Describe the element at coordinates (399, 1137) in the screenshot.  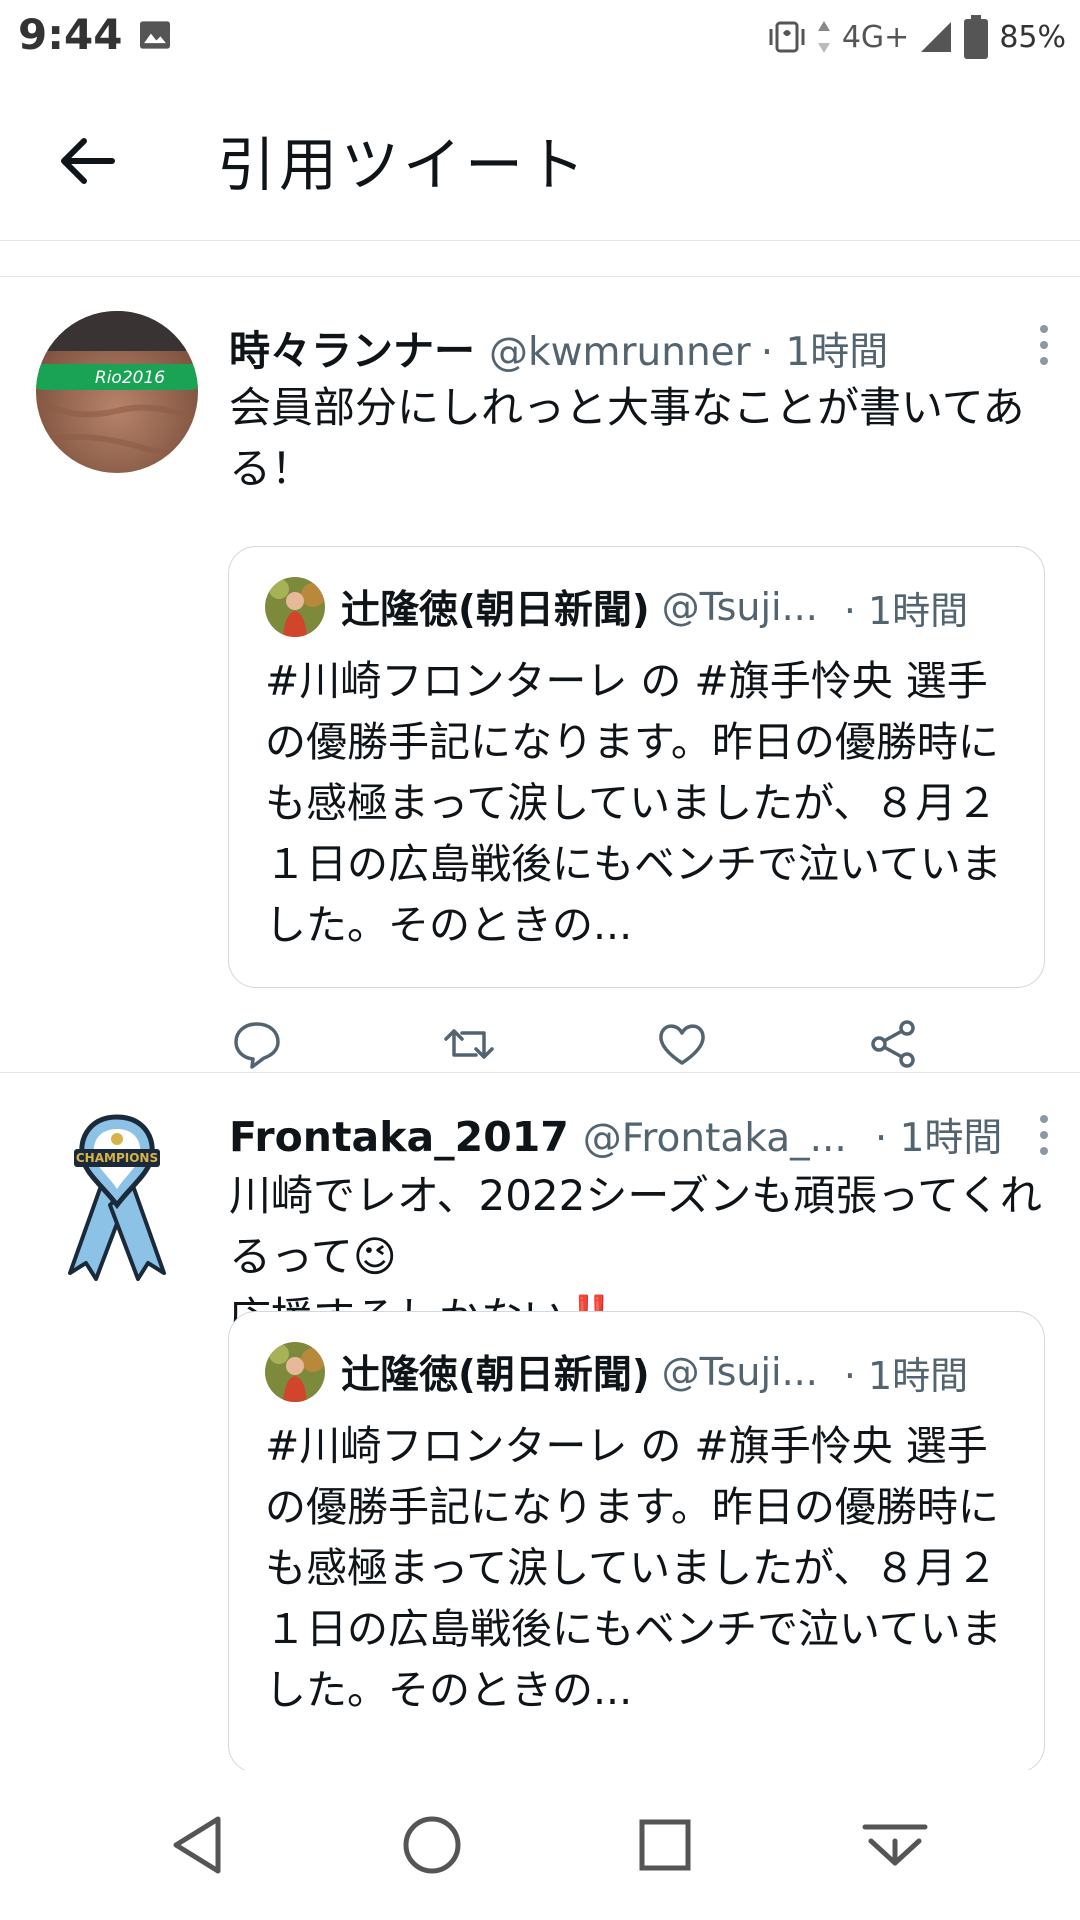
I see `display-name: Frontaka_2017` at that location.